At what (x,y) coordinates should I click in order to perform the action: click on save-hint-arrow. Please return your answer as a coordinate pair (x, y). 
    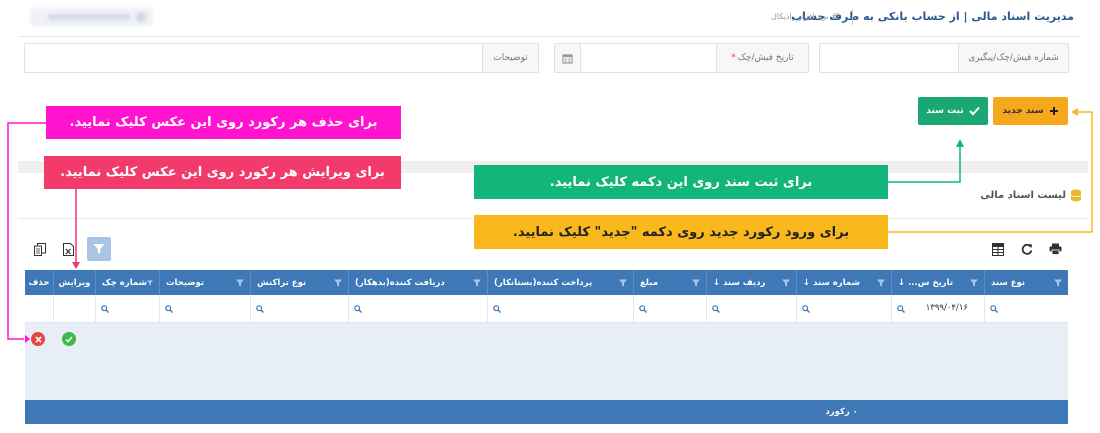
    Looking at the image, I should click on (924, 164).